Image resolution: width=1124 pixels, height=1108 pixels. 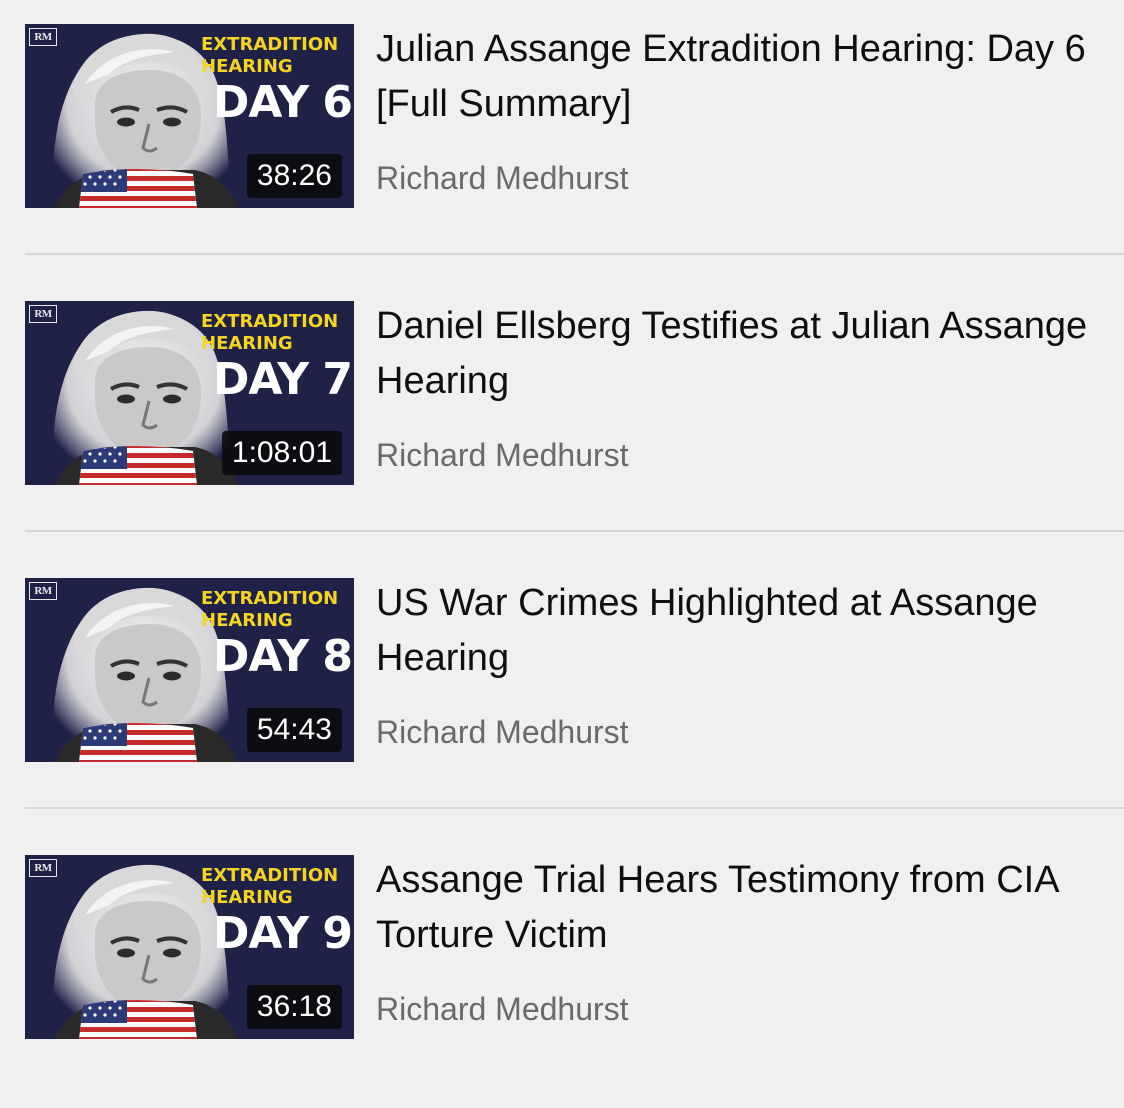 What do you see at coordinates (189, 947) in the screenshot?
I see `video-thumbnail: RM EXTRADITION HEARING DAY 9 36:18` at bounding box center [189, 947].